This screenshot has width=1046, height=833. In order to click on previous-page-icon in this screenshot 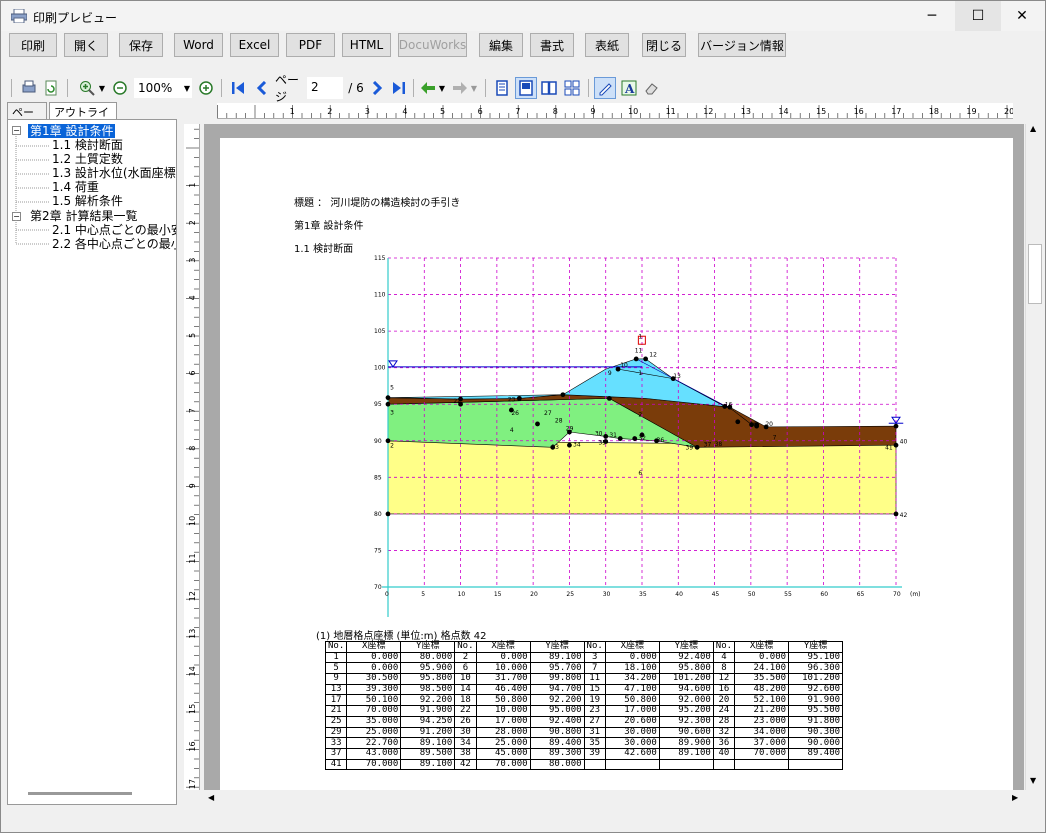, I will do `click(262, 88)`.